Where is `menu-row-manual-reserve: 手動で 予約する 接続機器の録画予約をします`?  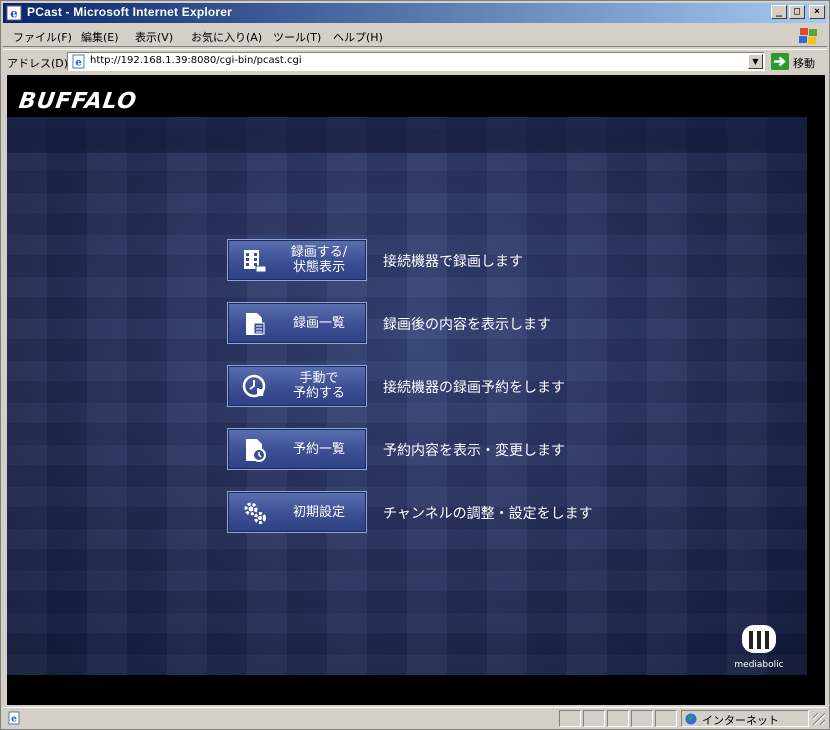 menu-row-manual-reserve: 手動で 予約する 接続機器の録画予約をします is located at coordinates (437, 387).